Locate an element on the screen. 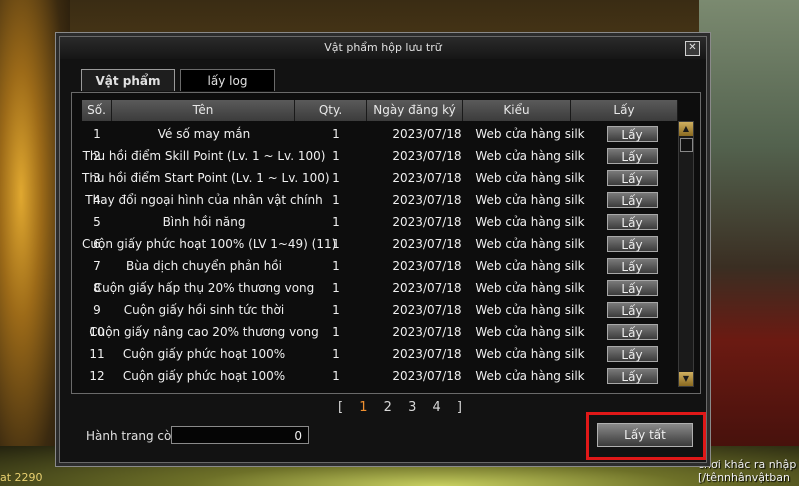  scroll-down-arrow-icon: ▼ is located at coordinates (686, 379).